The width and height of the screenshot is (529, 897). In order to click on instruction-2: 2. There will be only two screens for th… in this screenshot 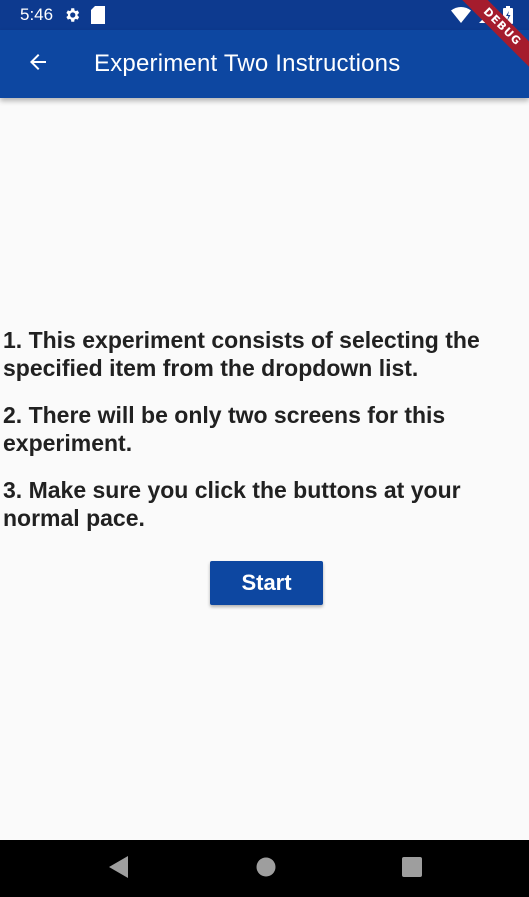, I will do `click(224, 429)`.